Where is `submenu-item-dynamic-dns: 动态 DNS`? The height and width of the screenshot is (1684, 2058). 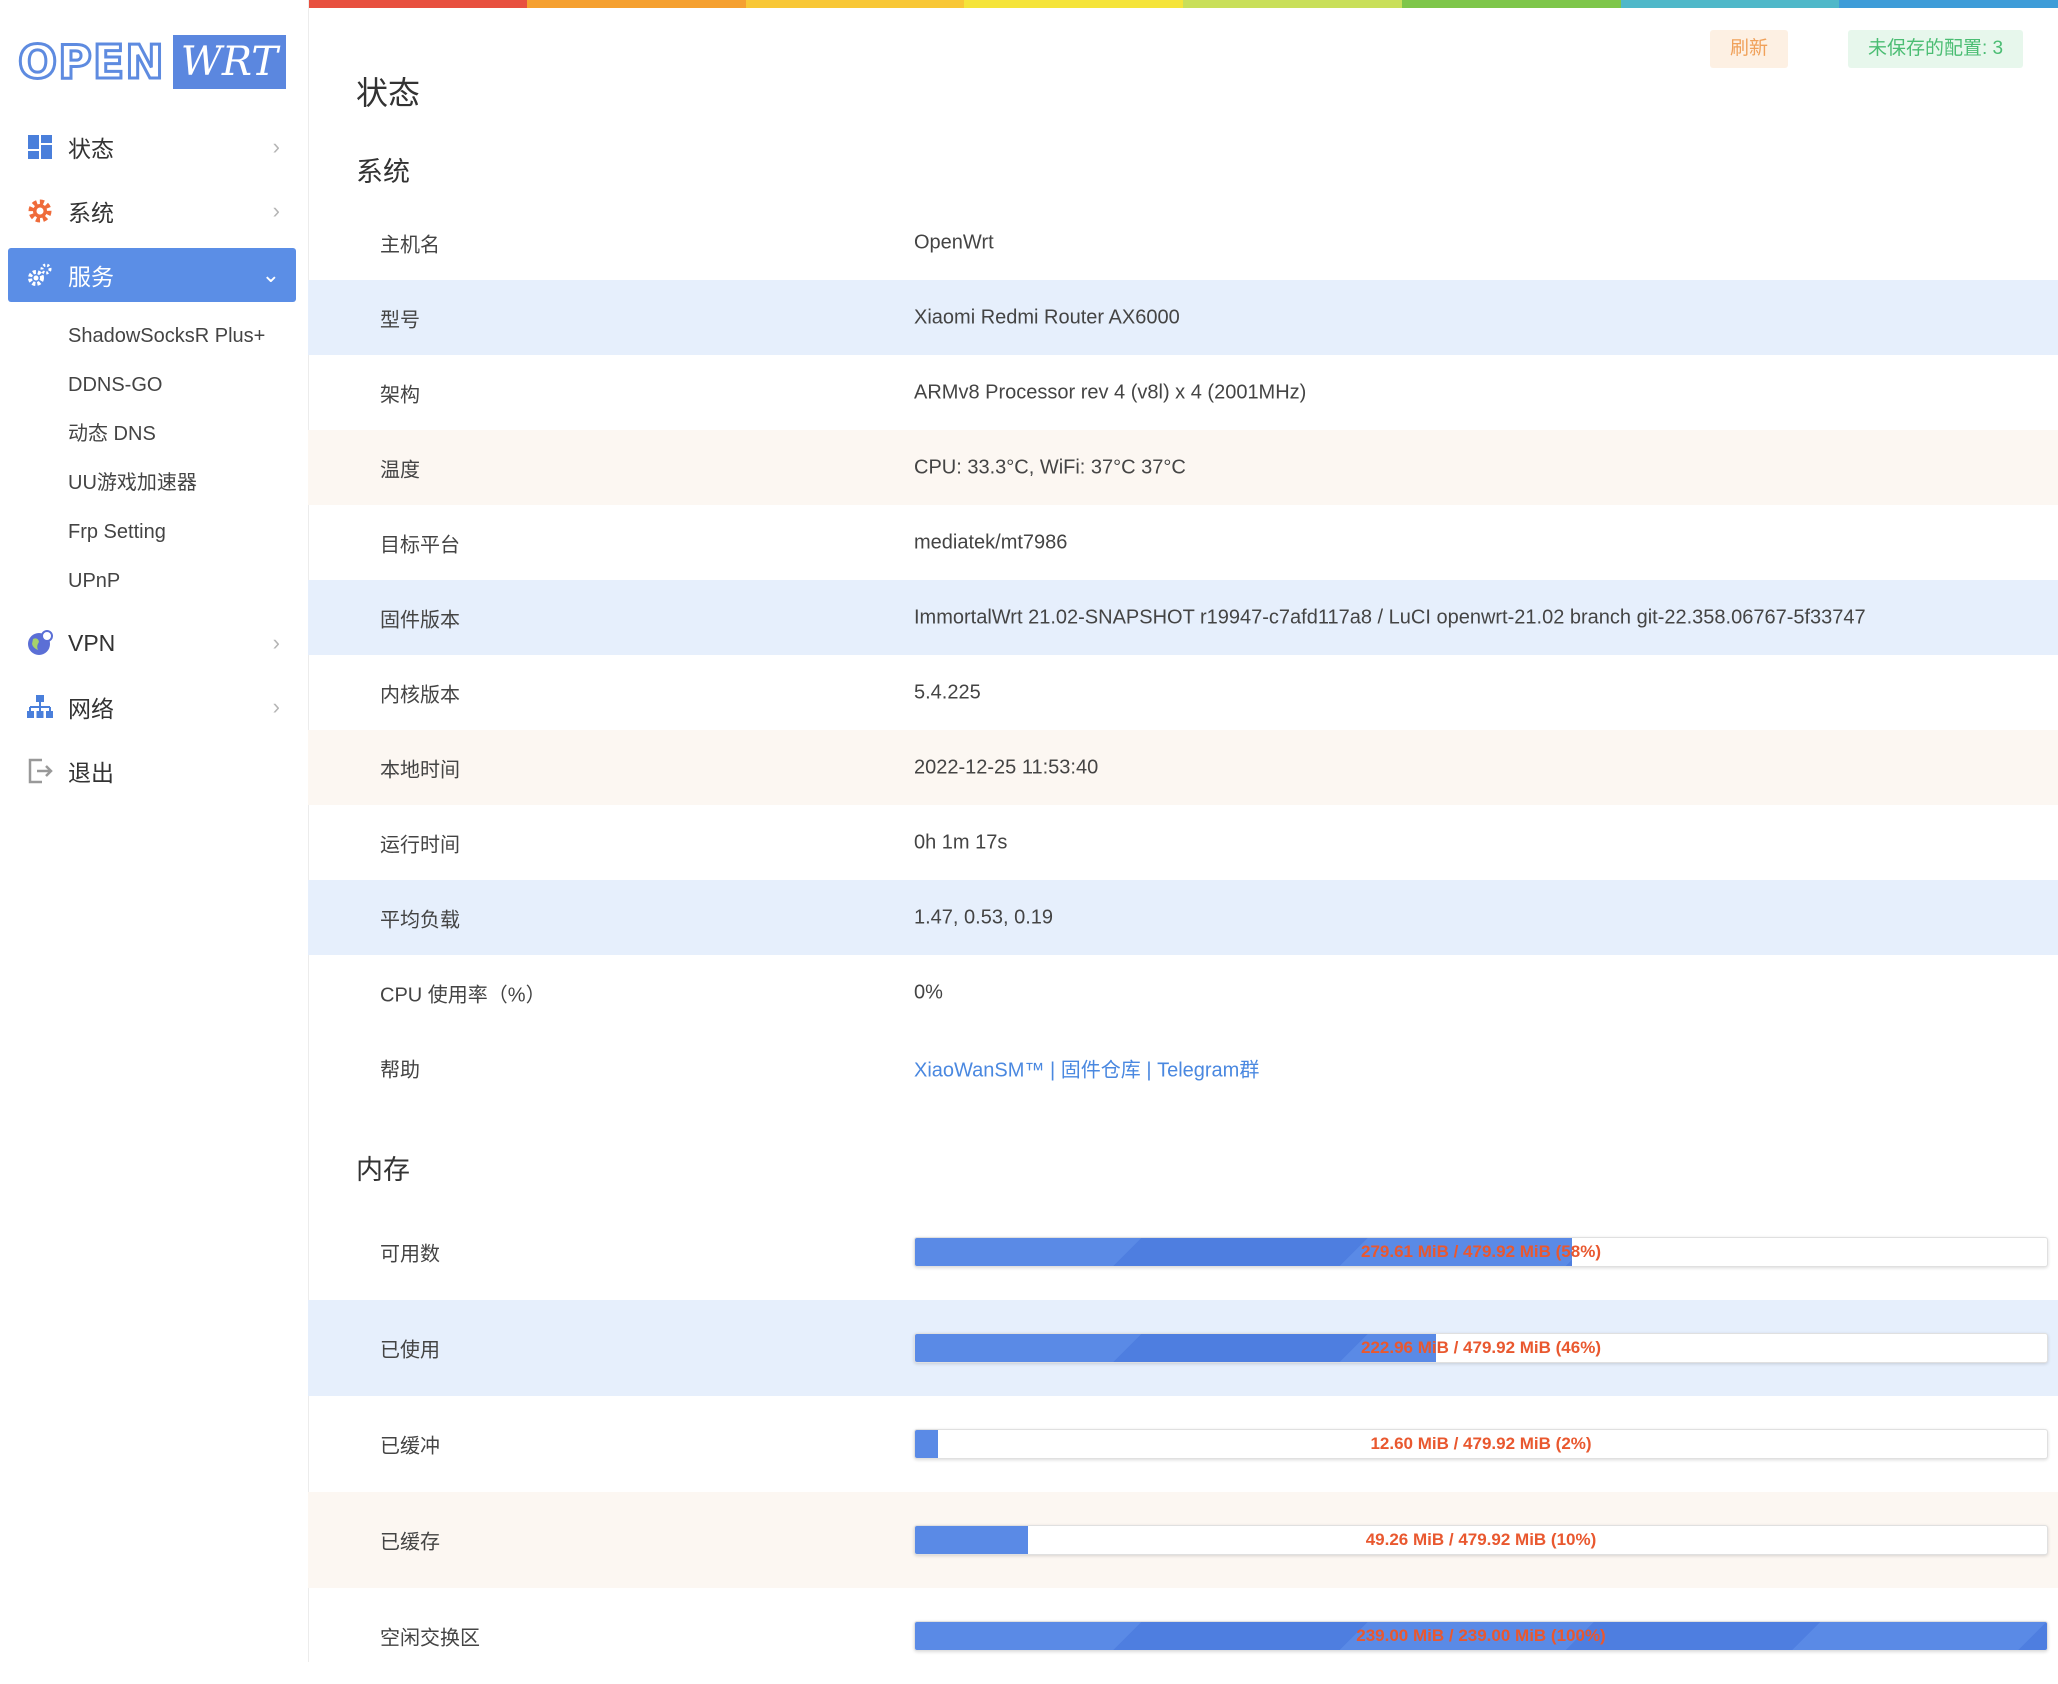 submenu-item-dynamic-dns: 动态 DNS is located at coordinates (152, 434).